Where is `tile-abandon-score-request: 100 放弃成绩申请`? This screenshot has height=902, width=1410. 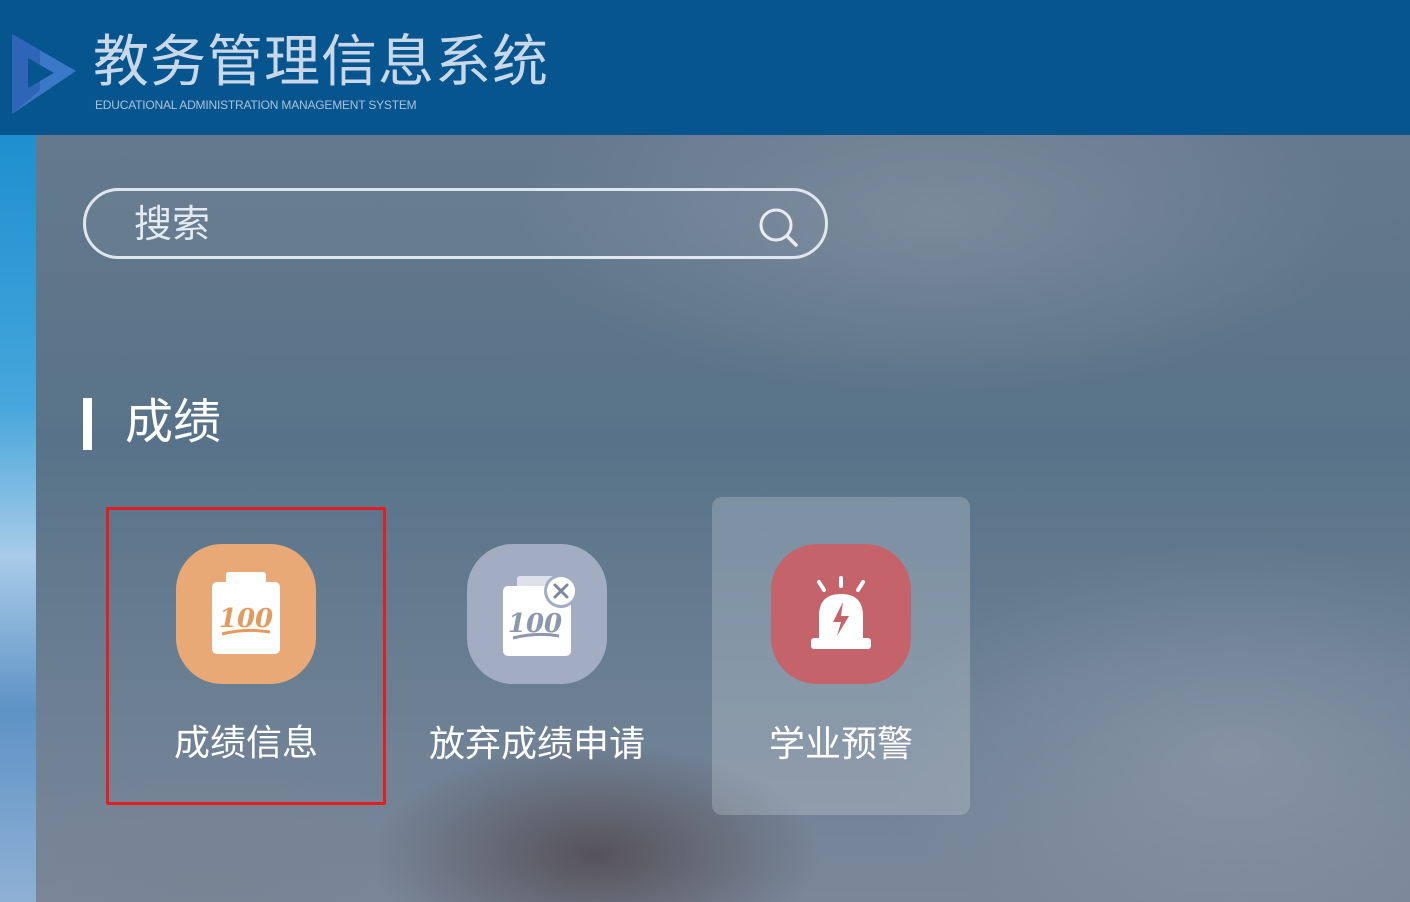
tile-abandon-score-request: 100 放弃成绩申请 is located at coordinates (537, 656).